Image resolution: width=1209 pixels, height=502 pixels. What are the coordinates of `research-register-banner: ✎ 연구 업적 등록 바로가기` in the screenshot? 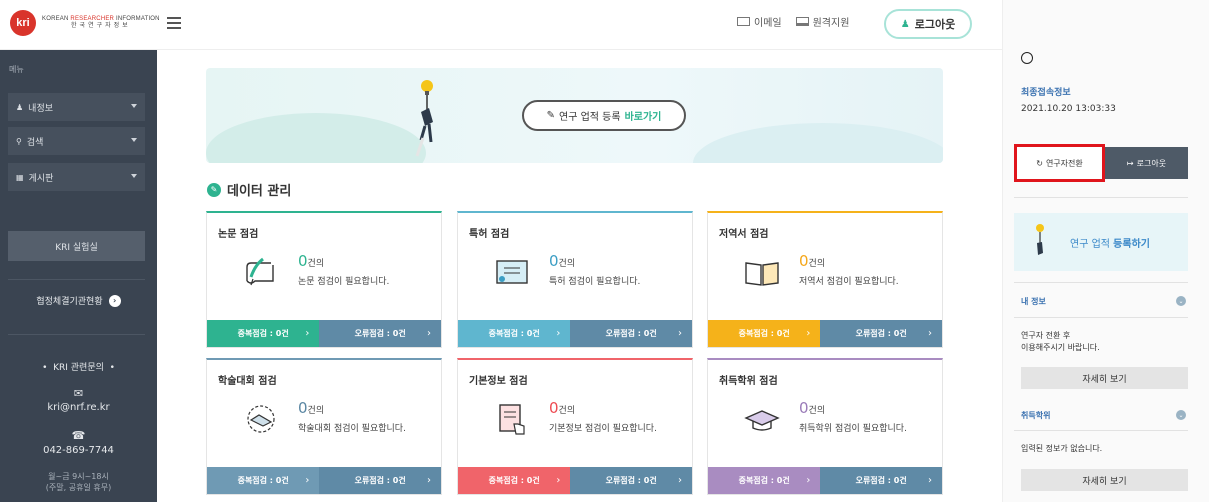 It's located at (574, 115).